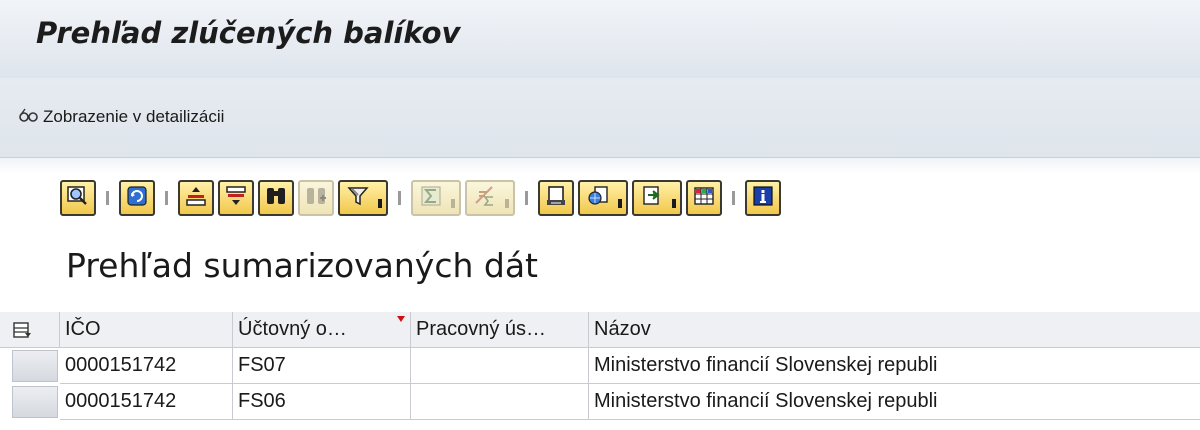 Image resolution: width=1200 pixels, height=430 pixels. I want to click on alv-toolbar, so click(422, 198).